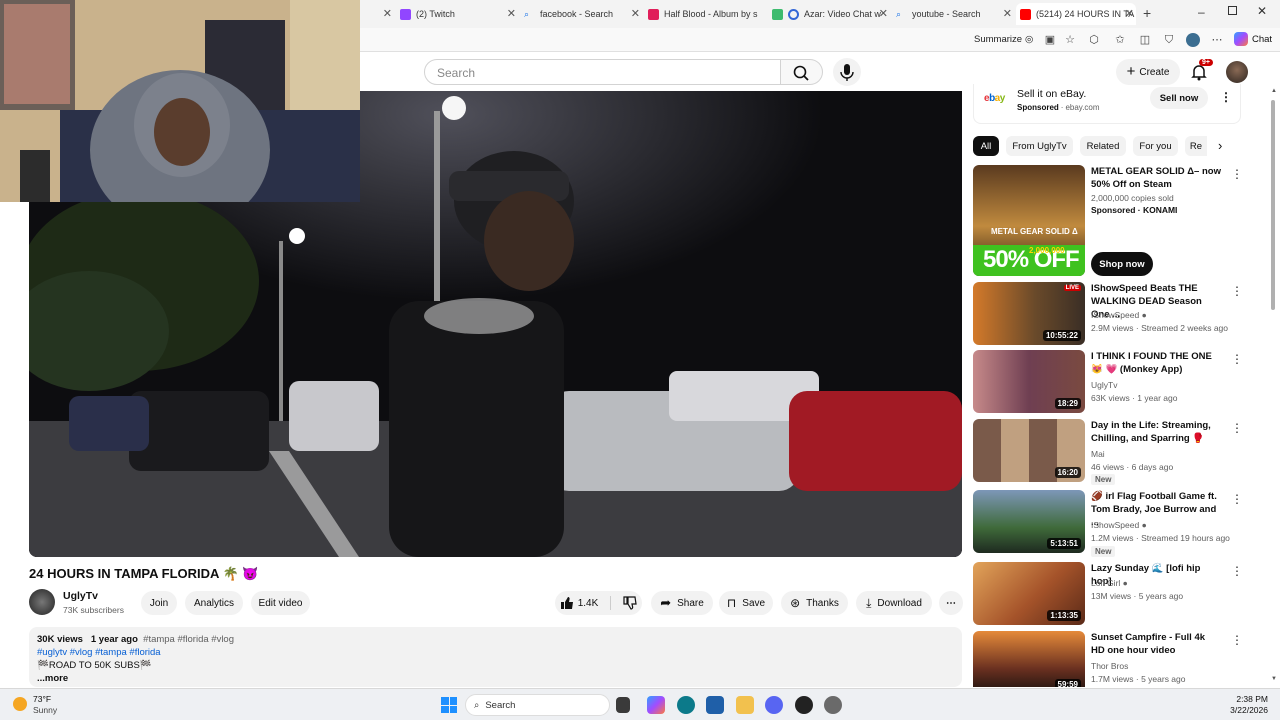 The height and width of the screenshot is (720, 1280). I want to click on like-button: 1.4K, so click(579, 603).